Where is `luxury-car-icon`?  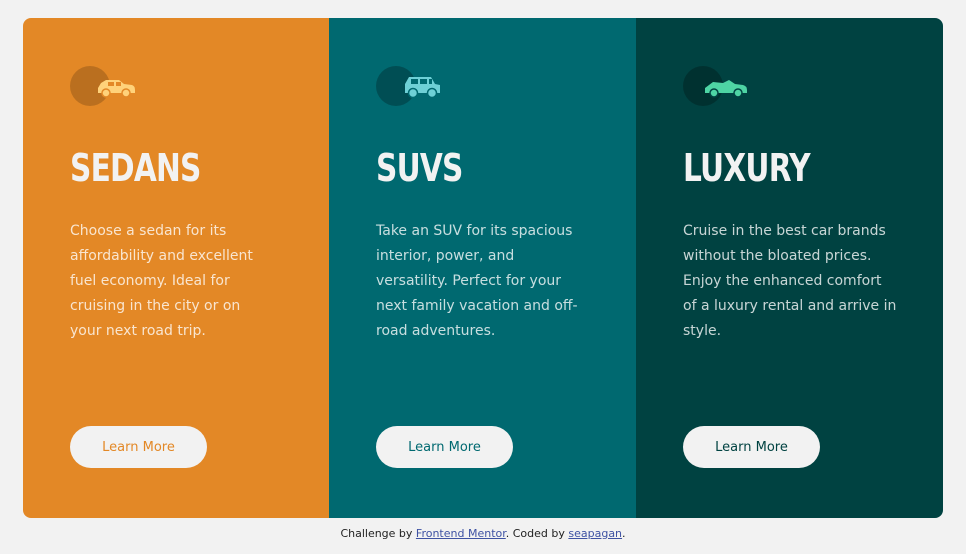 luxury-car-icon is located at coordinates (716, 86).